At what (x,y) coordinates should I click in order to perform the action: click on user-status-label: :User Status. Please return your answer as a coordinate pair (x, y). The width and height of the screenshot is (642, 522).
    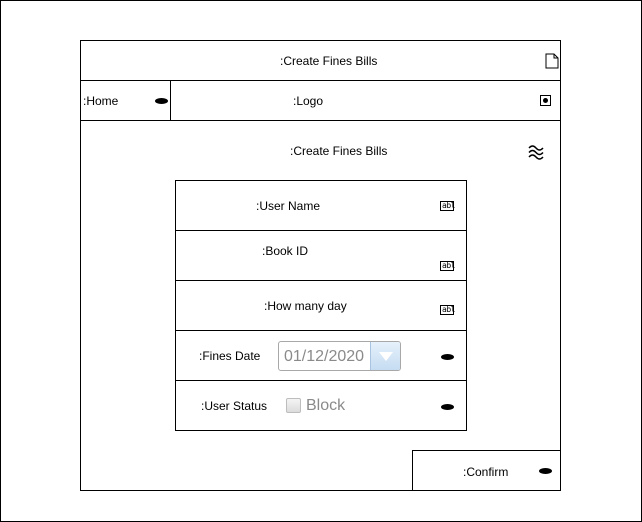
    Looking at the image, I should click on (234, 406).